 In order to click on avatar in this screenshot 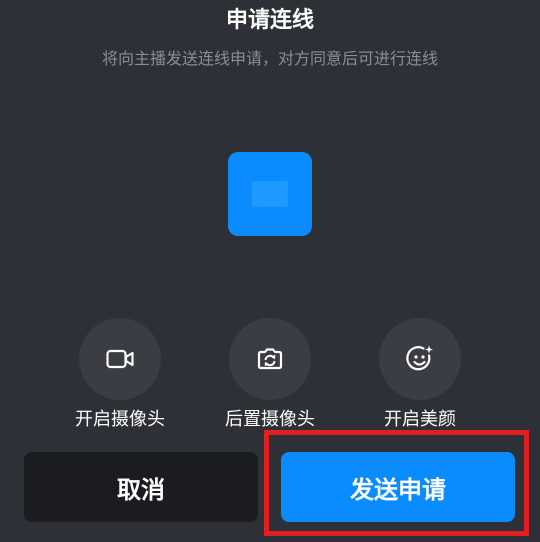, I will do `click(270, 194)`.